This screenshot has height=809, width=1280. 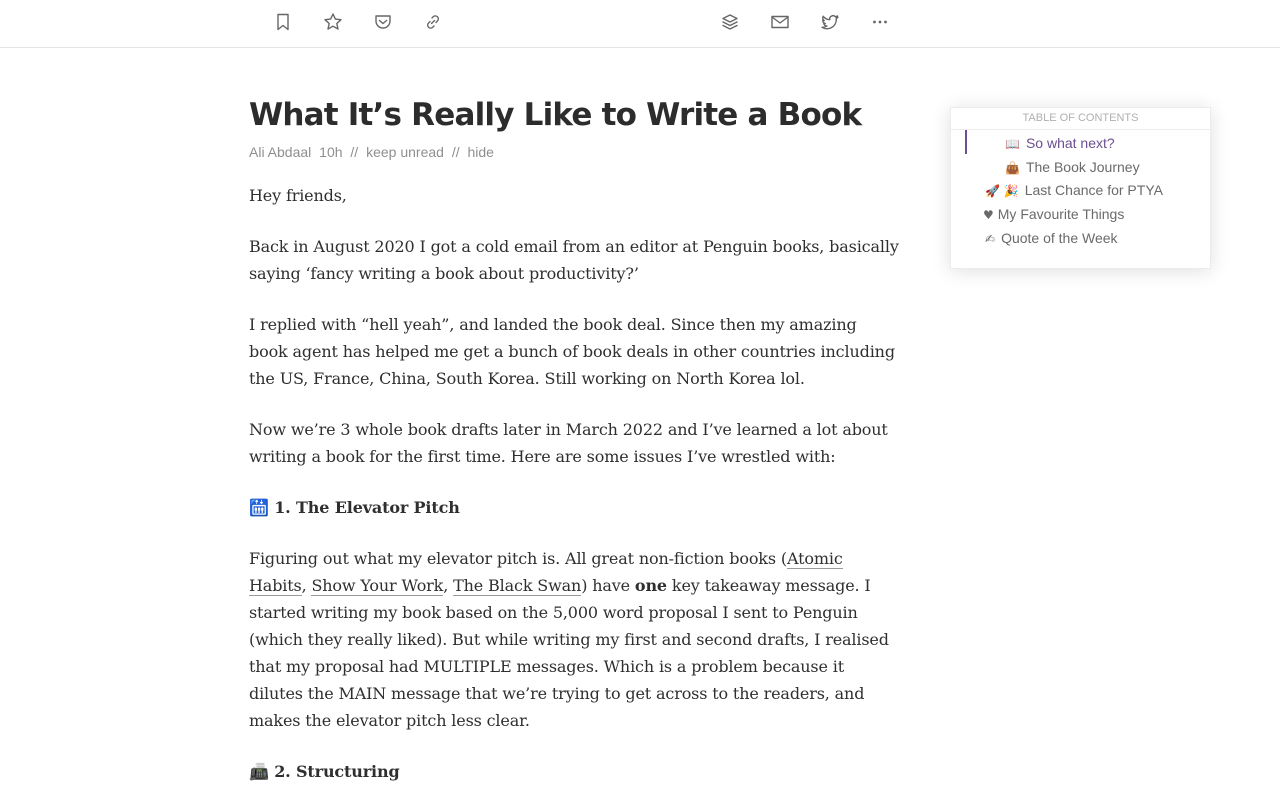 What do you see at coordinates (988, 215) in the screenshot?
I see `heart-icon: ♥` at bounding box center [988, 215].